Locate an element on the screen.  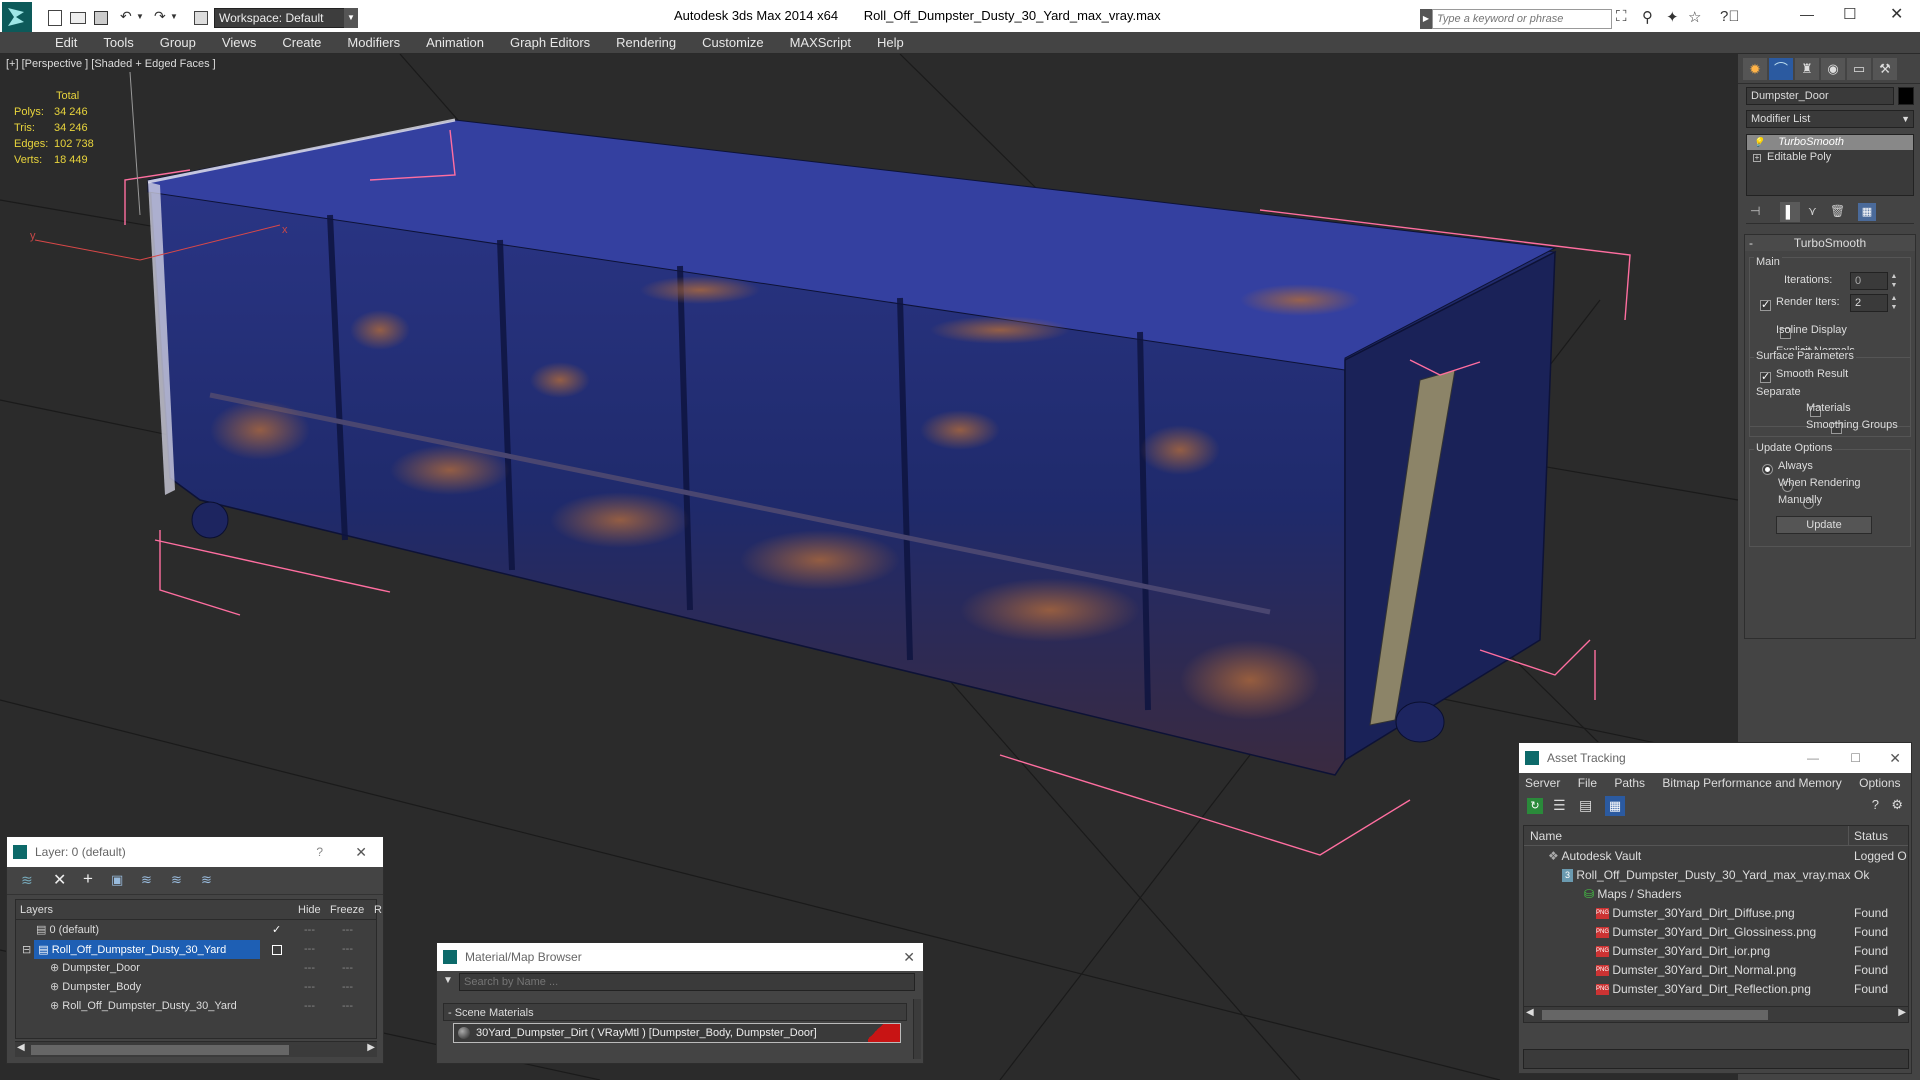
binoculars-icon: ⛶ is located at coordinates (1621, 16).